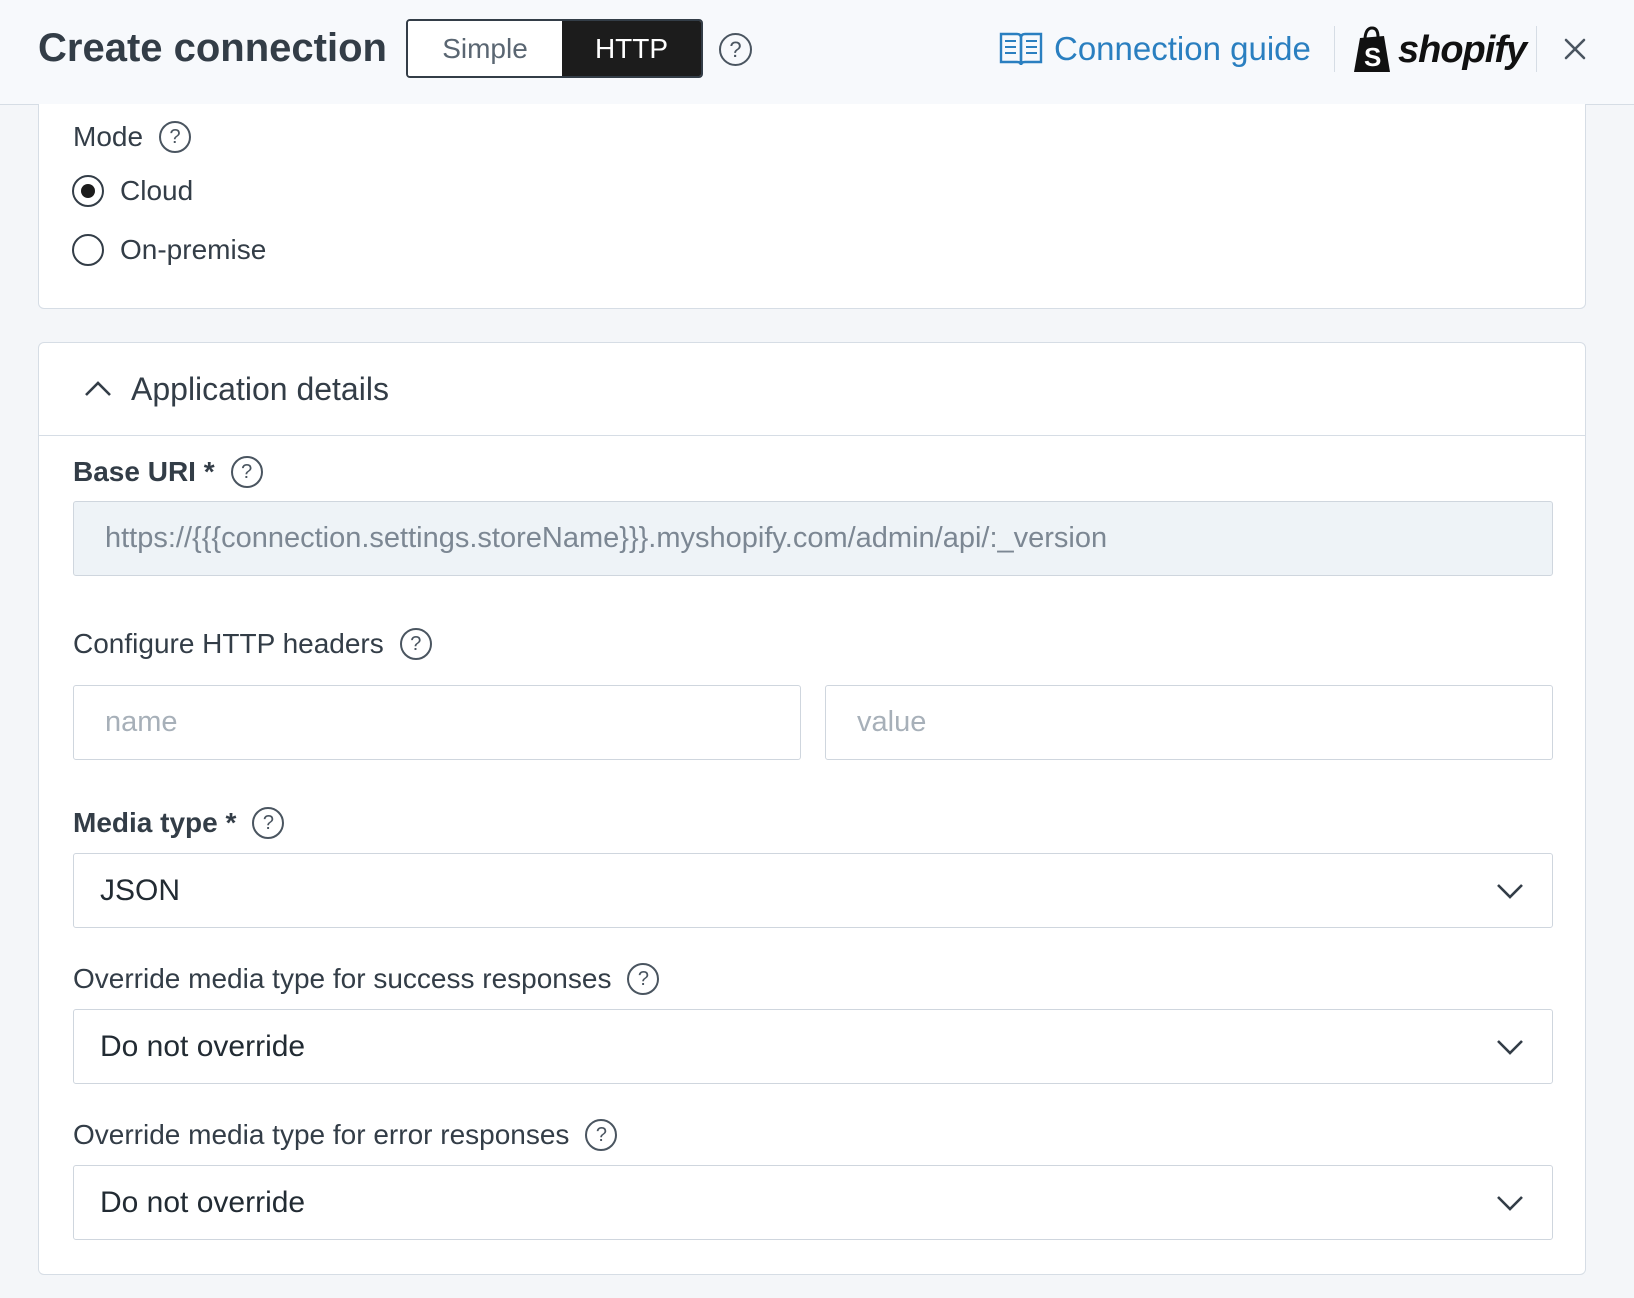 This screenshot has height=1298, width=1634. Describe the element at coordinates (157, 190) in the screenshot. I see `radio-label: Cloud` at that location.